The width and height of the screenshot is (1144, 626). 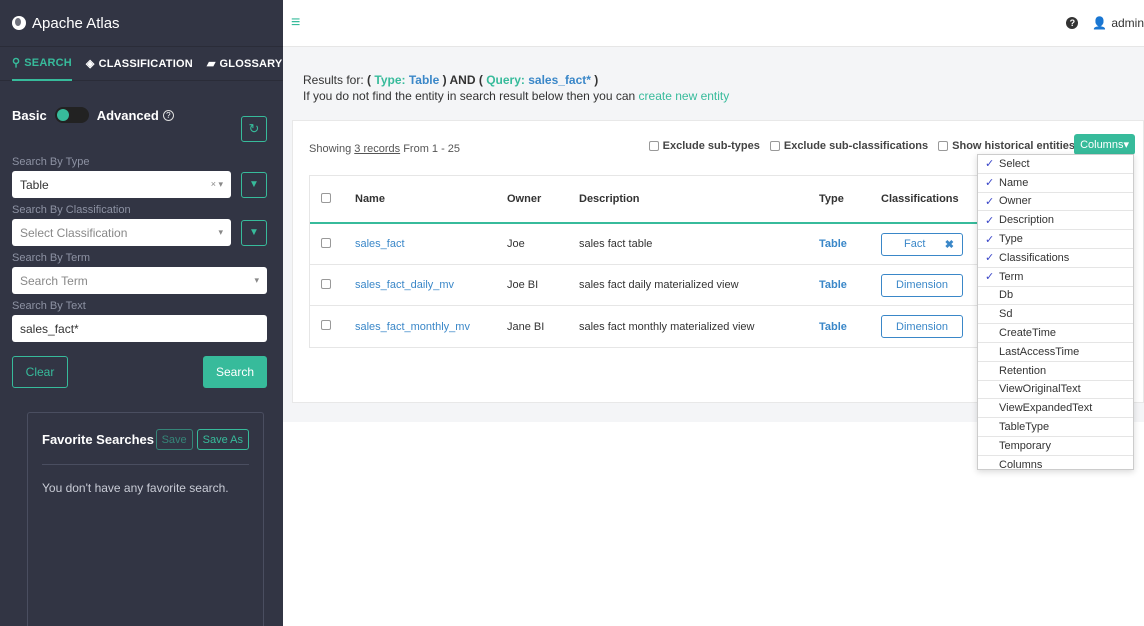 I want to click on type-filter-button: ▼, so click(x=254, y=184).